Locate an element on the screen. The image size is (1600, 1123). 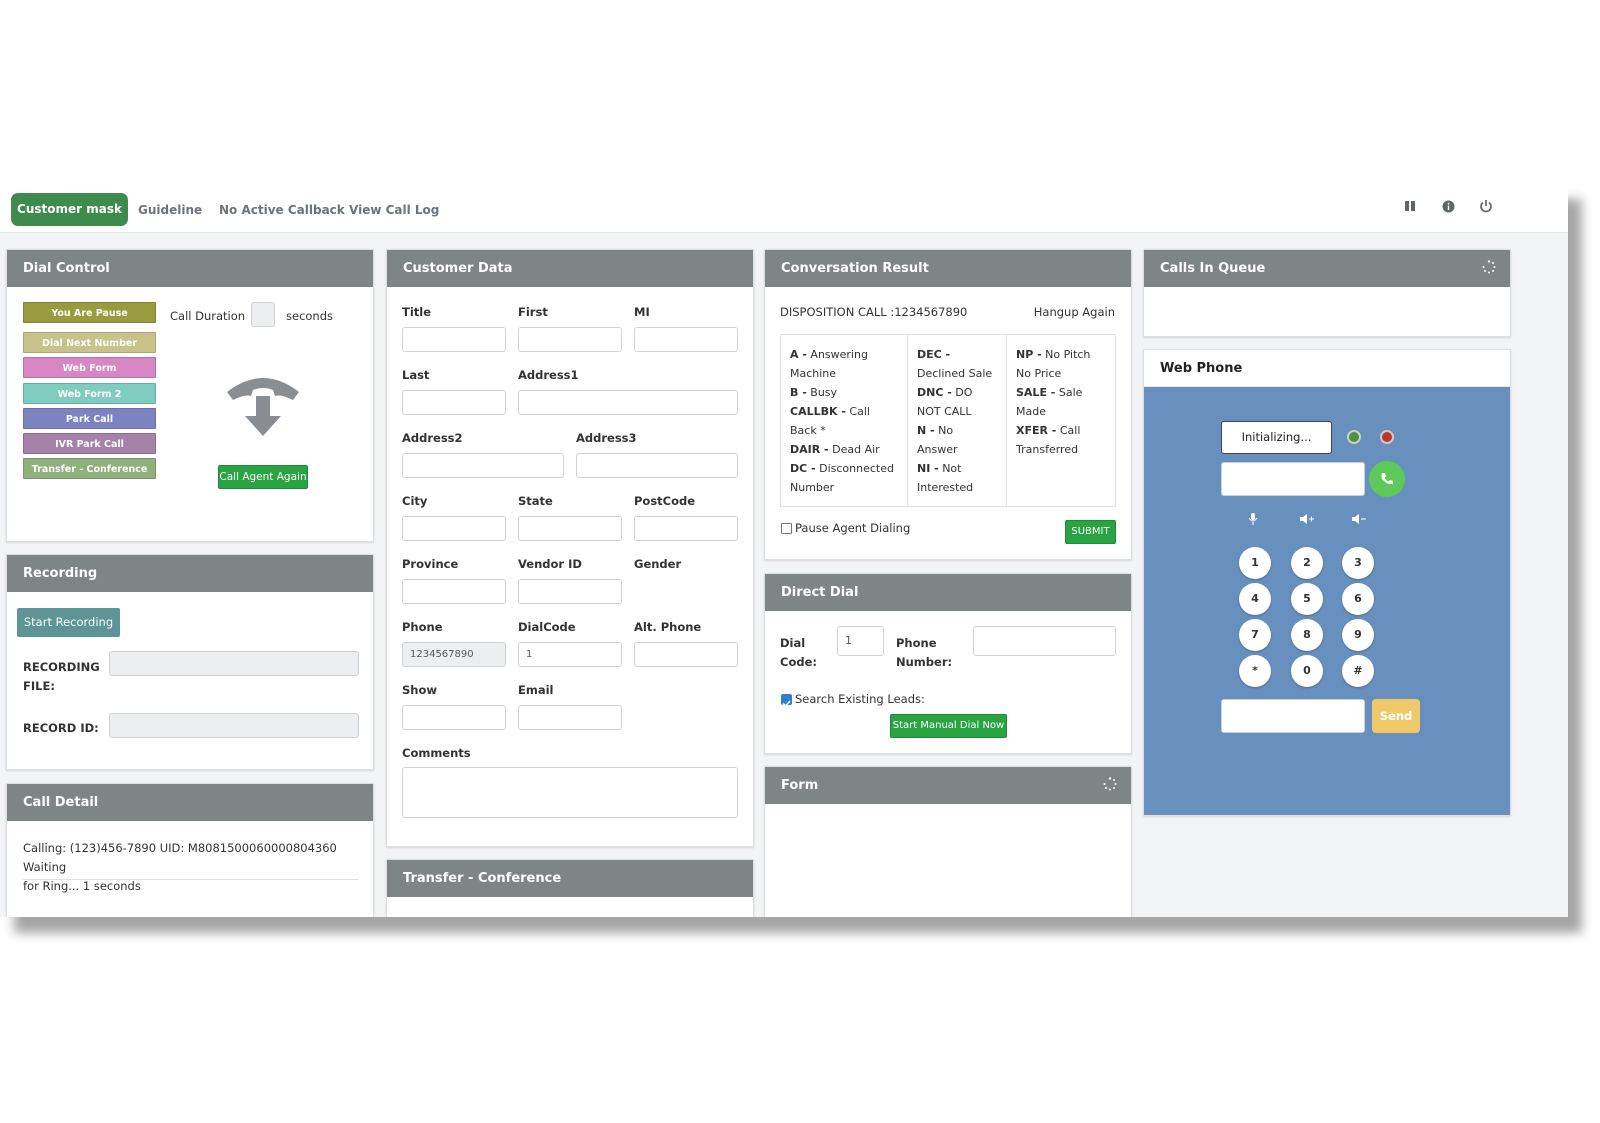
disposition-code: XFER - is located at coordinates (1036, 430).